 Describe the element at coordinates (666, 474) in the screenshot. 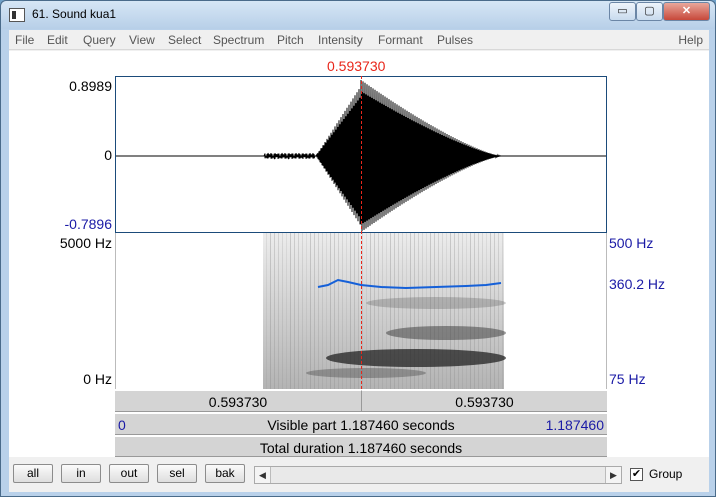

I see `group-label: Group` at that location.